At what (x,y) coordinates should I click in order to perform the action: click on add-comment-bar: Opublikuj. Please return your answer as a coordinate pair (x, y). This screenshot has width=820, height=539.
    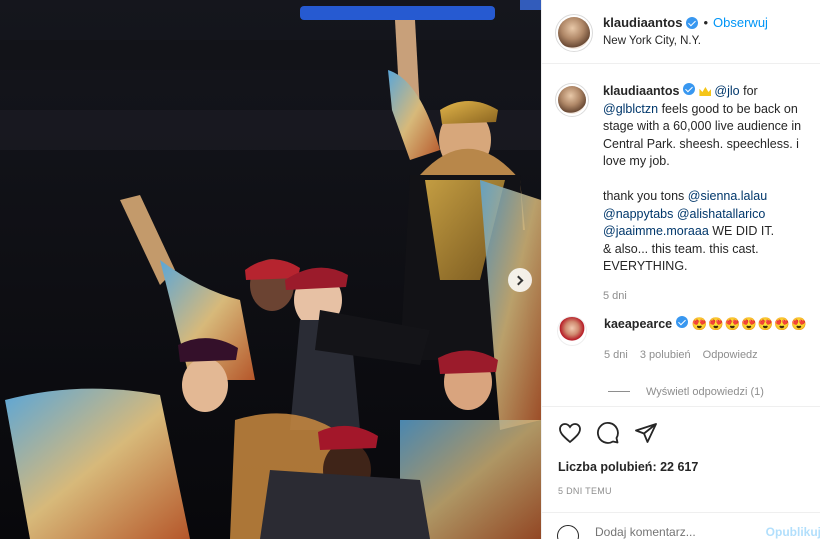
    Looking at the image, I should click on (681, 525).